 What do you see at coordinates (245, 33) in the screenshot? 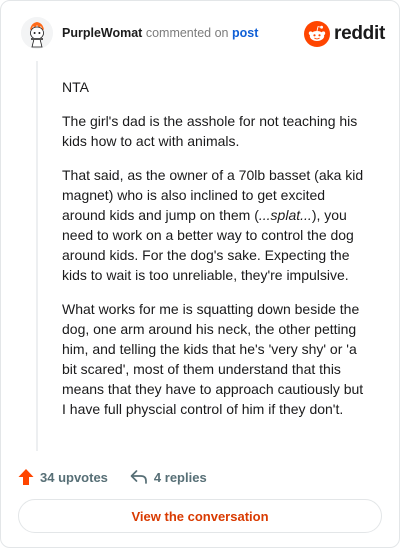
I see `post-link: post` at bounding box center [245, 33].